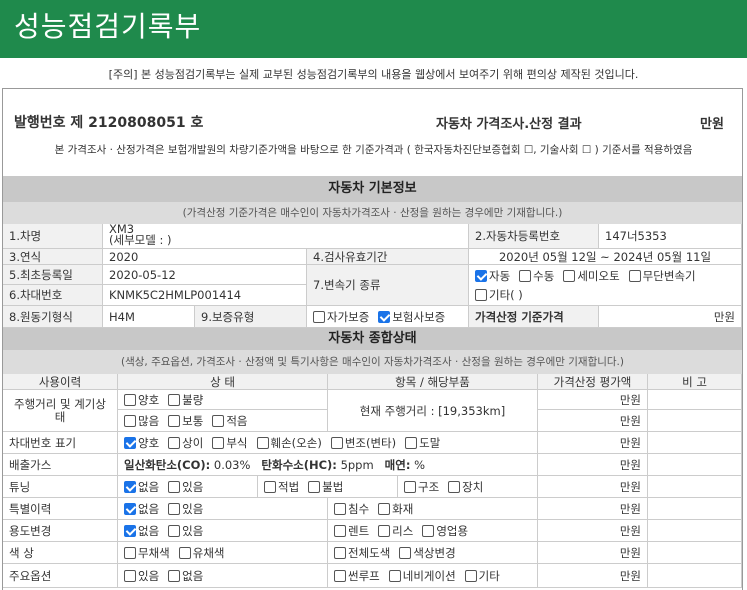 The height and width of the screenshot is (590, 747). Describe the element at coordinates (593, 465) in the screenshot. I see `emission-price: 만원` at that location.